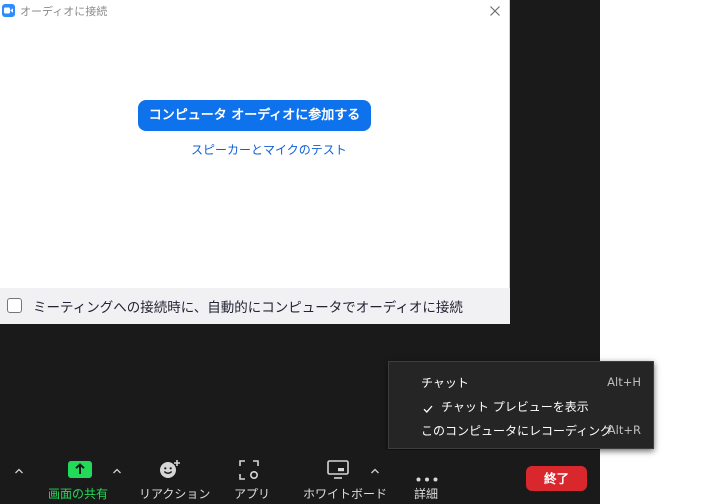 This screenshot has width=720, height=504. Describe the element at coordinates (338, 471) in the screenshot. I see `whiteboard-icon` at that location.